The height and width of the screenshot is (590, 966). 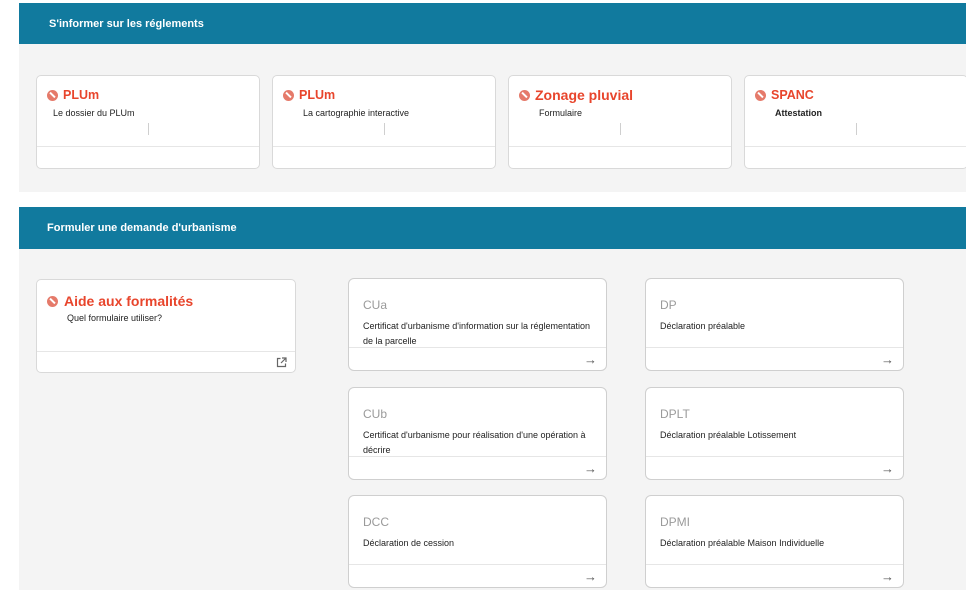 I want to click on form-description: Déclaration préalable Lotissement, so click(x=728, y=435).